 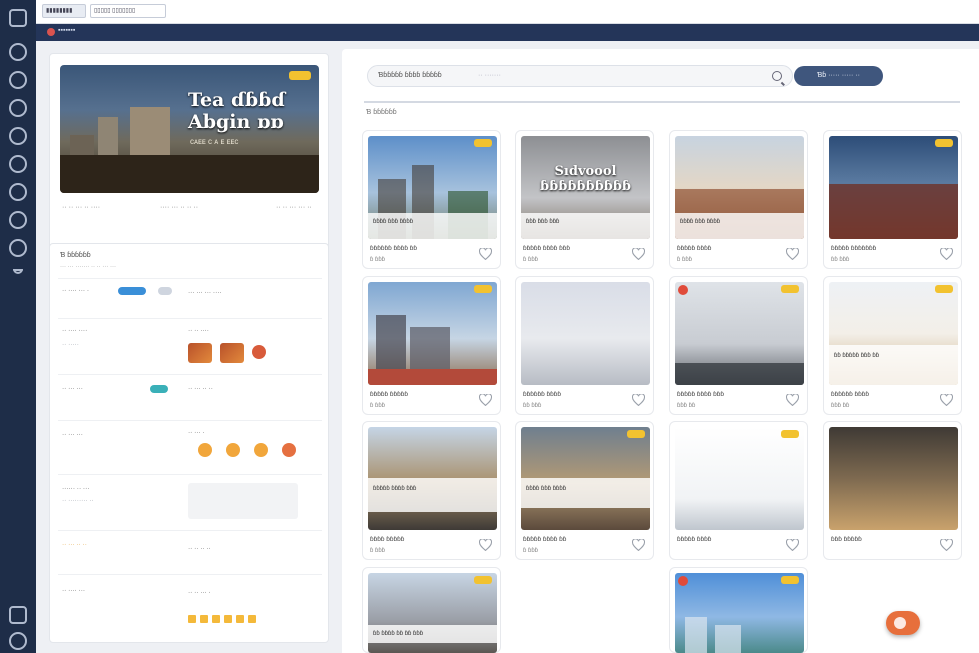 What do you see at coordinates (944, 289) in the screenshot?
I see `price-tag` at bounding box center [944, 289].